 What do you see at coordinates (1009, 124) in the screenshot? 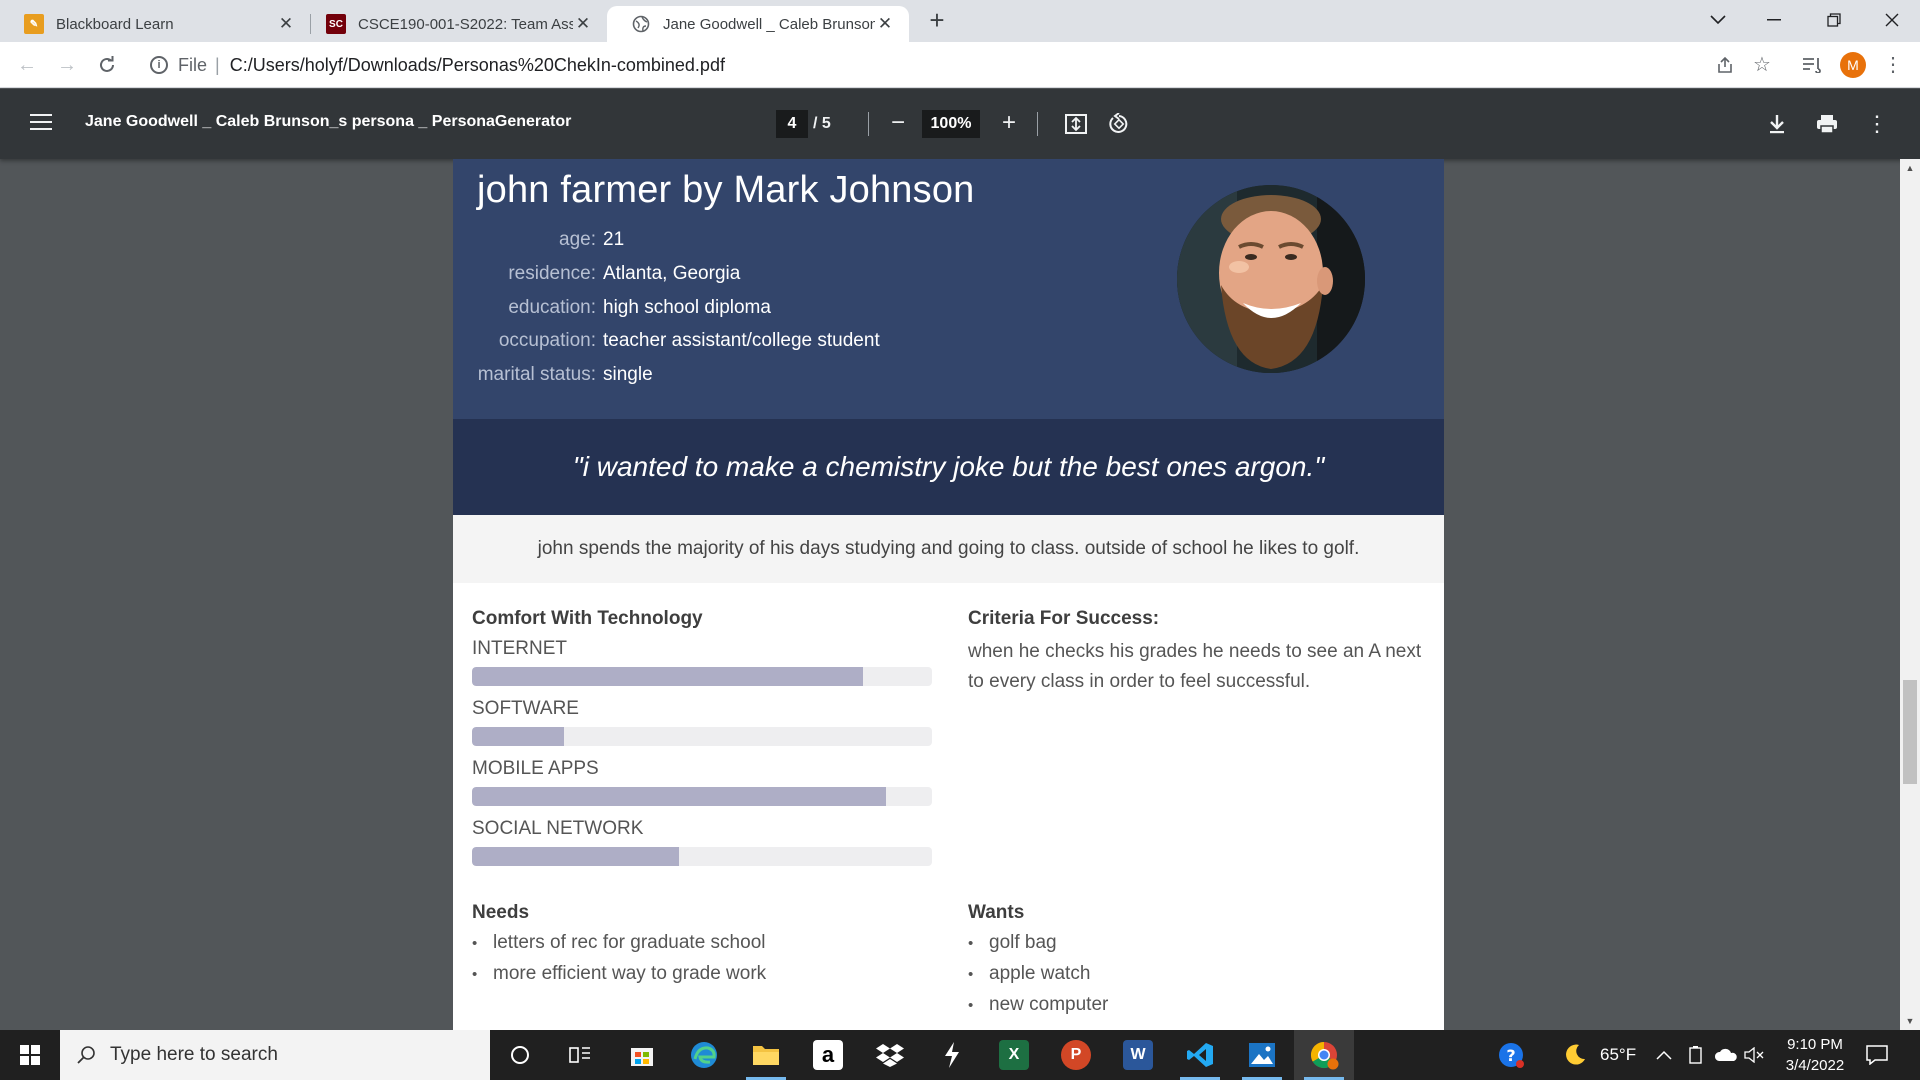
I see `zoom-in-button: +` at bounding box center [1009, 124].